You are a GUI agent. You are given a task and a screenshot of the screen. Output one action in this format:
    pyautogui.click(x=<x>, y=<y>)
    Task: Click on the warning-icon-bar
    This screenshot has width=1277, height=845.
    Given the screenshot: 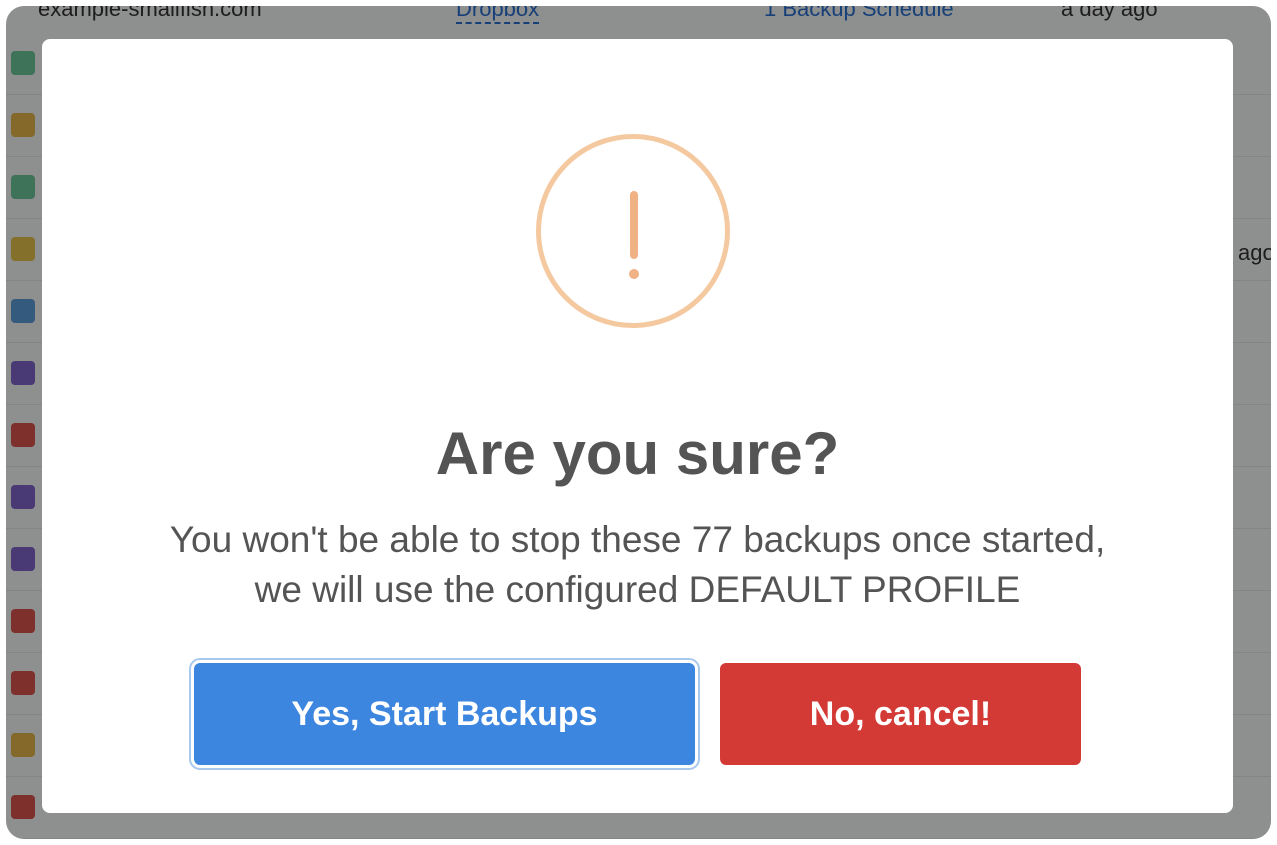 What is the action you would take?
    pyautogui.click(x=634, y=225)
    